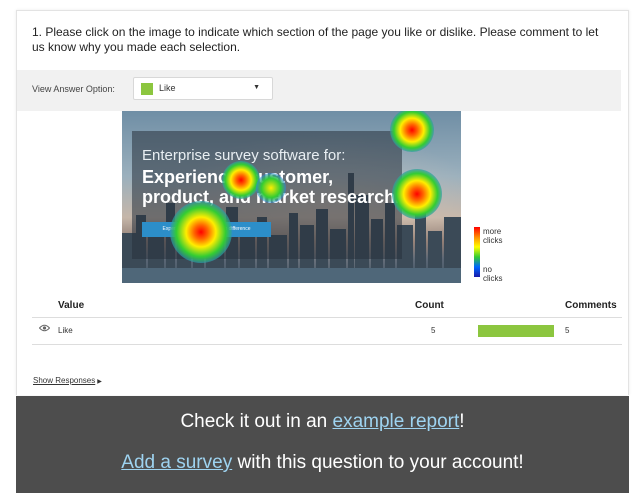 The width and height of the screenshot is (633, 493). What do you see at coordinates (516, 331) in the screenshot?
I see `count-bar` at bounding box center [516, 331].